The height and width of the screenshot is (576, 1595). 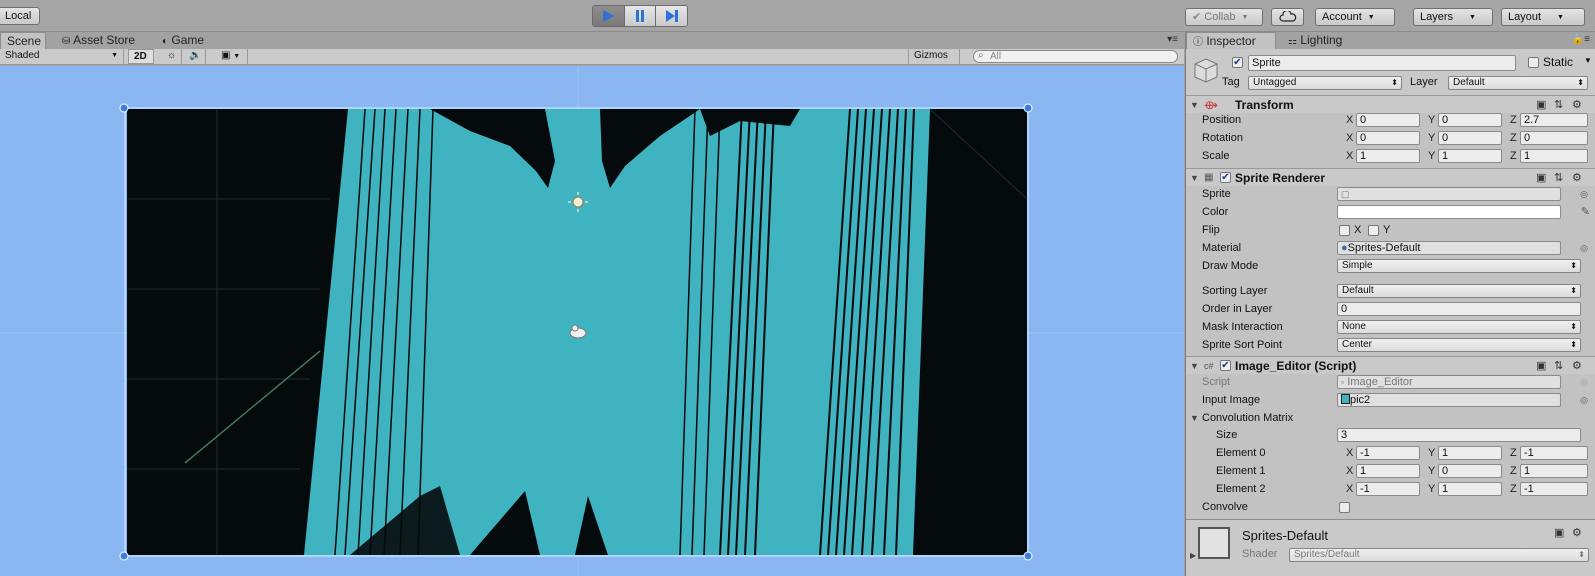 I want to click on panel-menu-icon: ▾≡, so click(x=1172, y=39).